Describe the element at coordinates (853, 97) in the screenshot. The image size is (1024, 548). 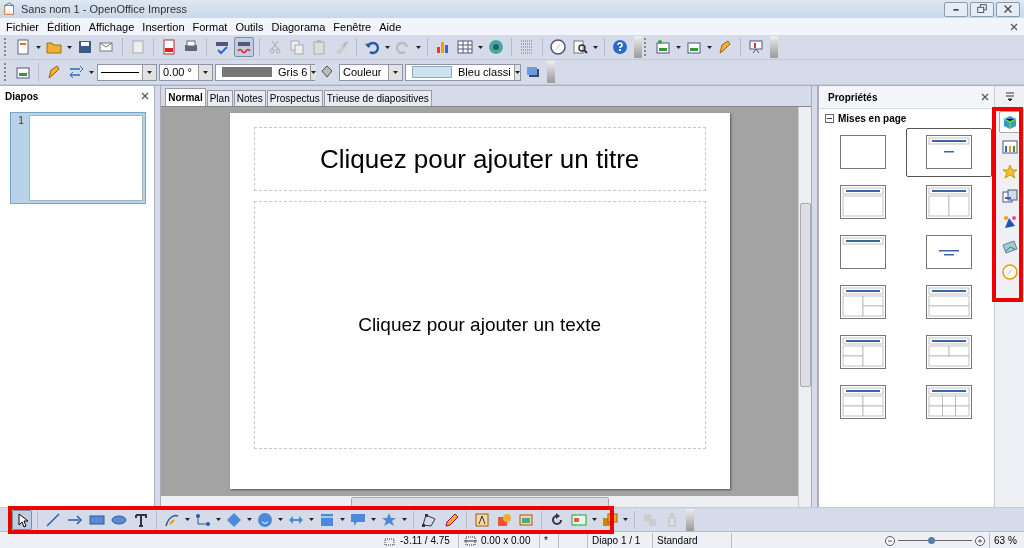
I see `panel-title: Propriétés` at that location.